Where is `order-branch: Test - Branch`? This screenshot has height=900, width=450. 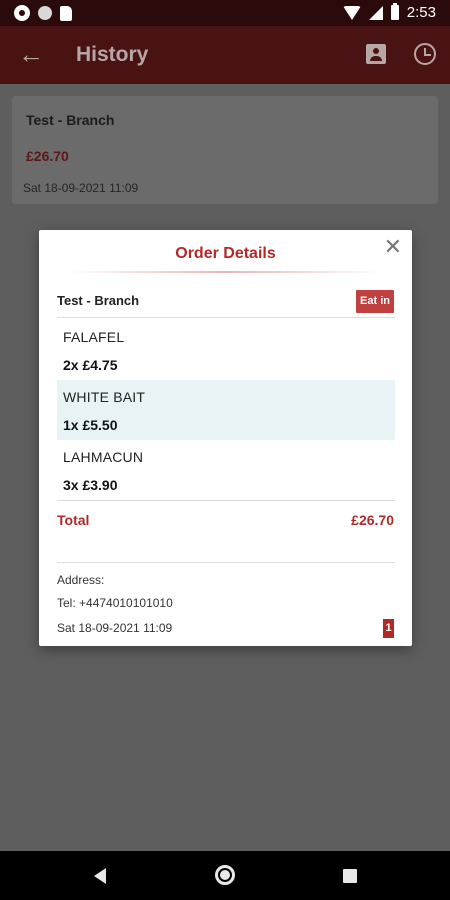 order-branch: Test - Branch is located at coordinates (98, 300).